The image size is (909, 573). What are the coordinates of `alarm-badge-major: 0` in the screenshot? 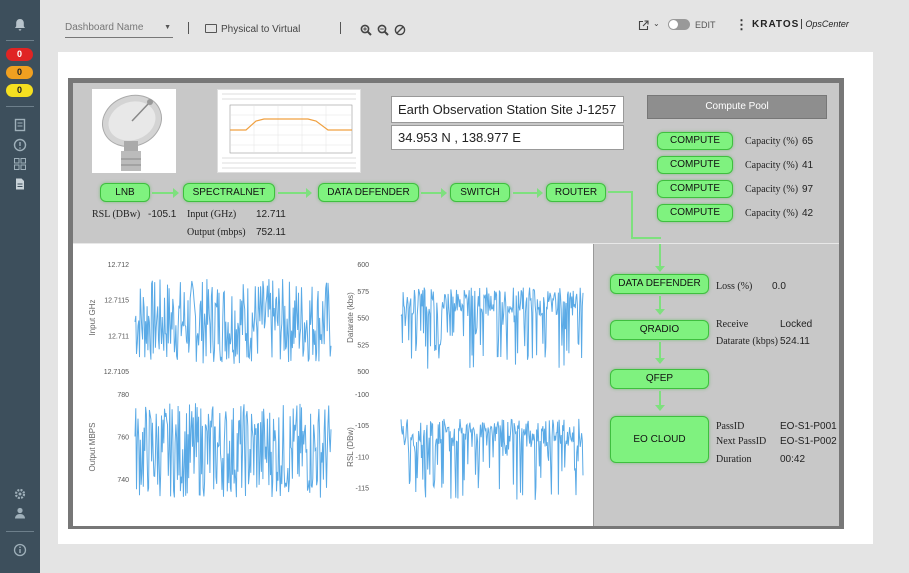 It's located at (19, 72).